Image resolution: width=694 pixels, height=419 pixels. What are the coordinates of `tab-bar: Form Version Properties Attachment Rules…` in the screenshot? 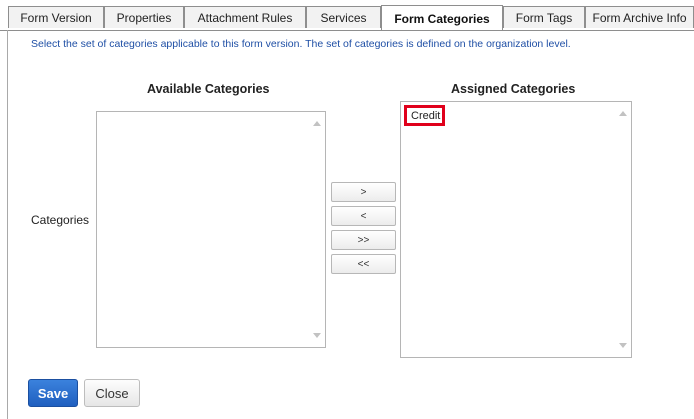 It's located at (347, 15).